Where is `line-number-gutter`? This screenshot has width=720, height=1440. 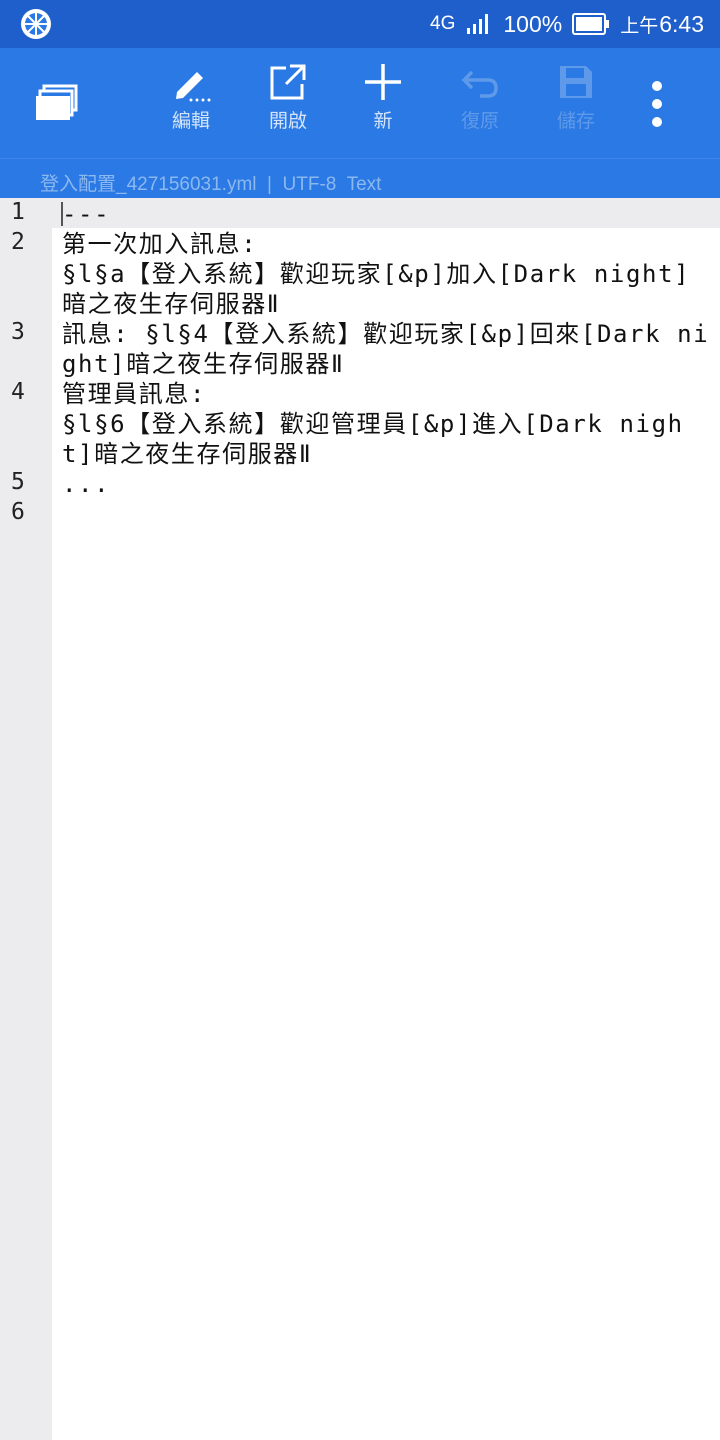
line-number-gutter is located at coordinates (26, 819).